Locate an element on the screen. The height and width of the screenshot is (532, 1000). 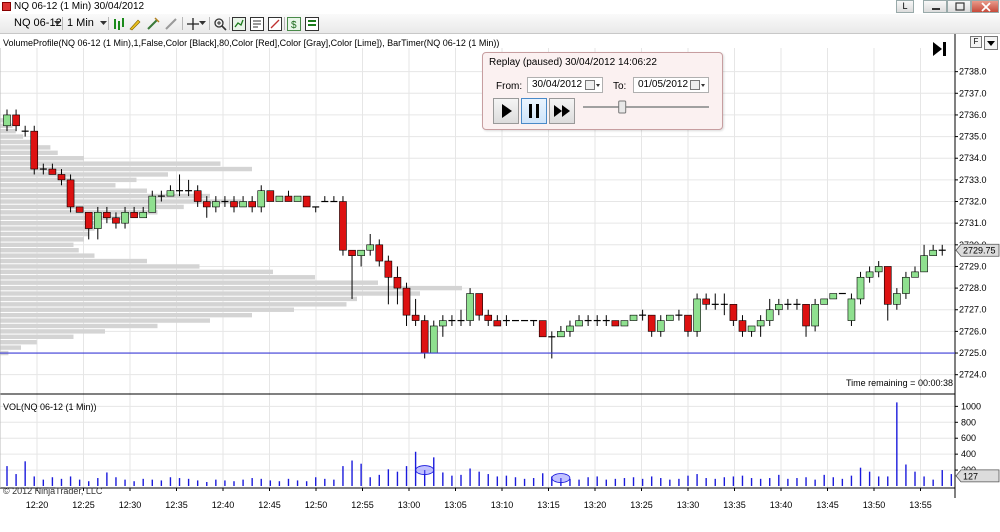
volume-bars is located at coordinates (479, 444).